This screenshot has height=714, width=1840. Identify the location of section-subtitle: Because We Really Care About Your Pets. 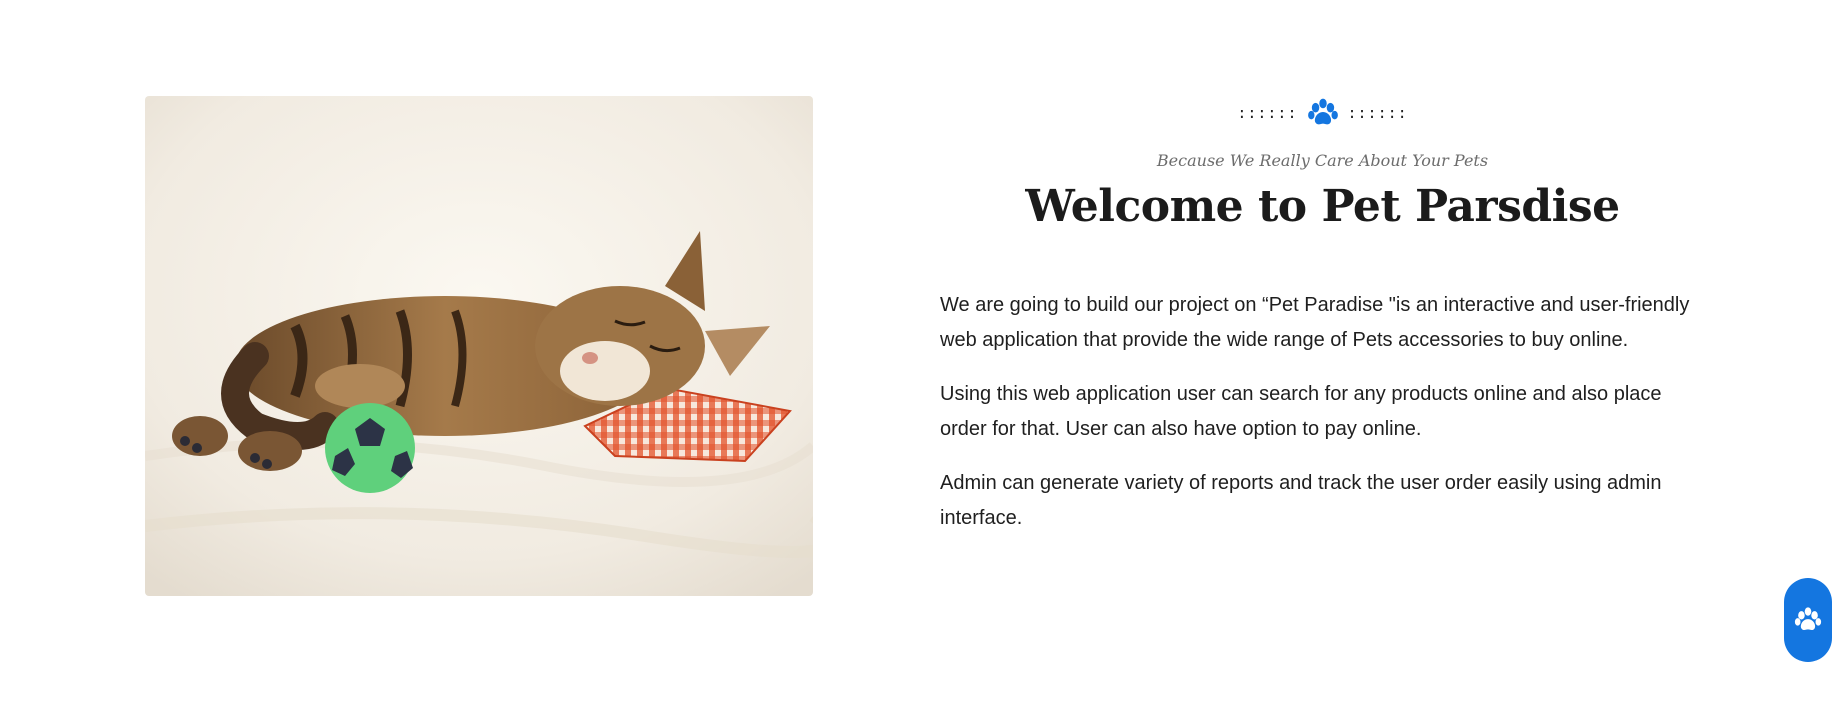
(1322, 160).